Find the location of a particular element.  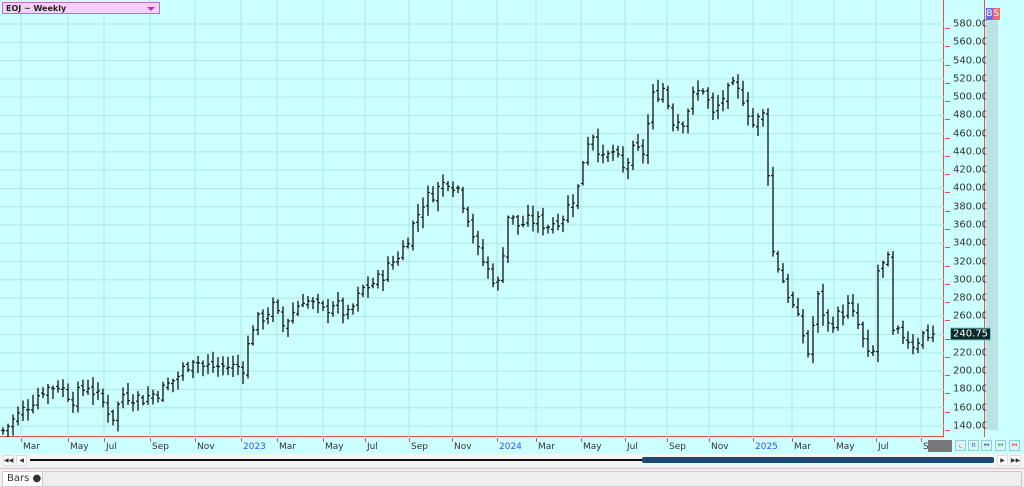

y-tick-label: 520.00 is located at coordinates (970, 79).